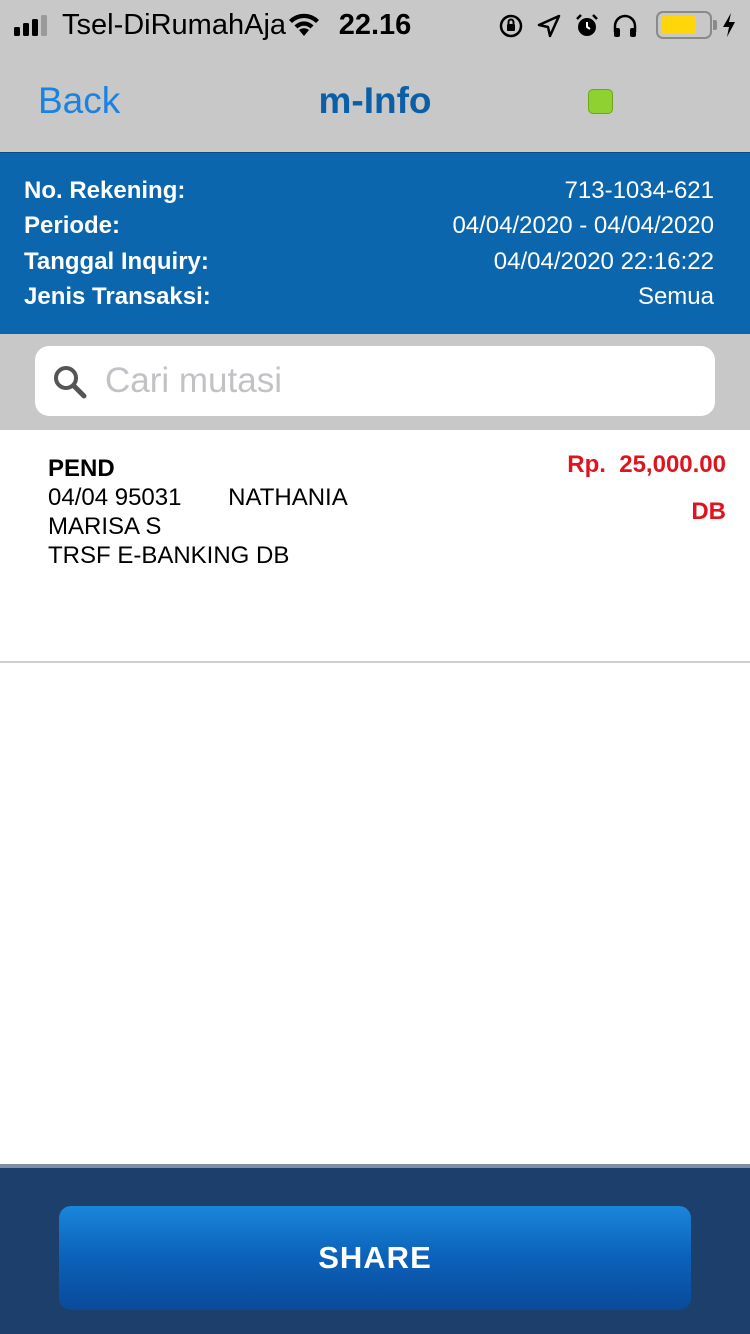  I want to click on search-bar, so click(375, 382).